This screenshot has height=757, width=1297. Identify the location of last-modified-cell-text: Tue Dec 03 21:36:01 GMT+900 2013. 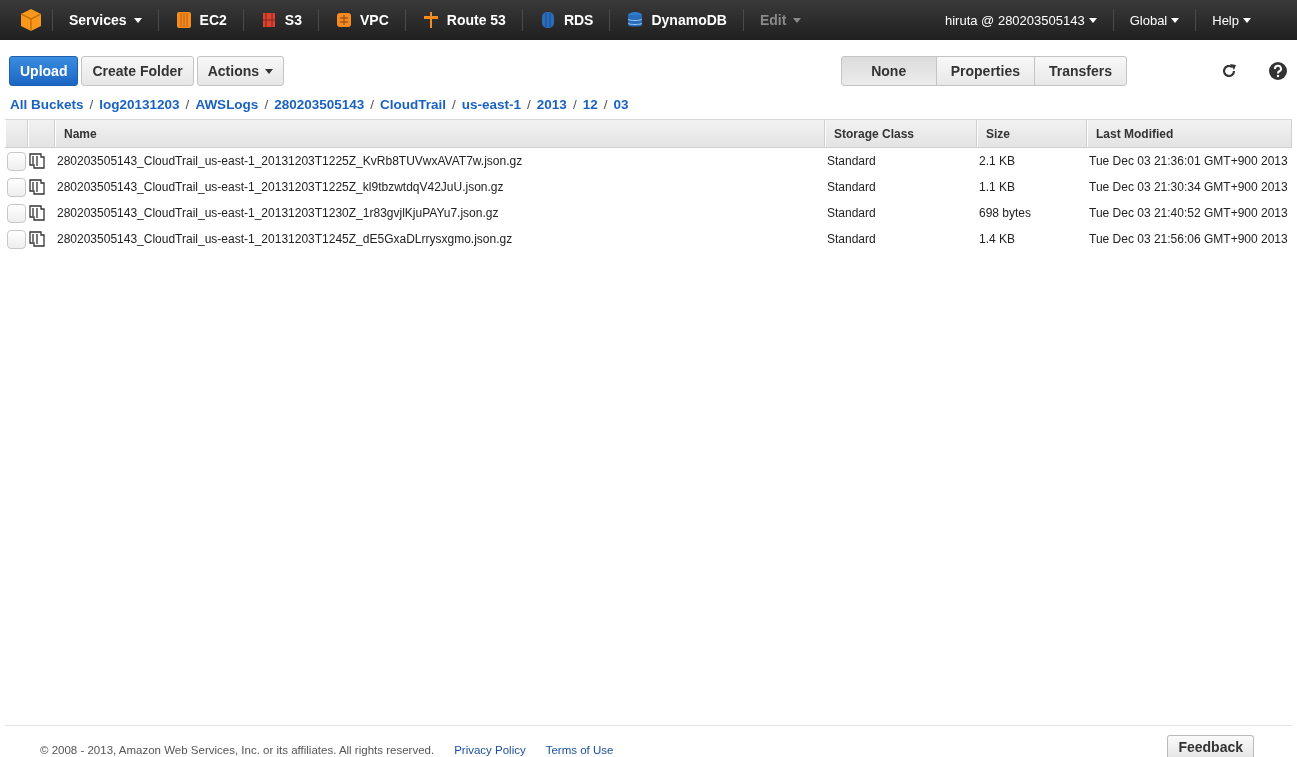
(1188, 161).